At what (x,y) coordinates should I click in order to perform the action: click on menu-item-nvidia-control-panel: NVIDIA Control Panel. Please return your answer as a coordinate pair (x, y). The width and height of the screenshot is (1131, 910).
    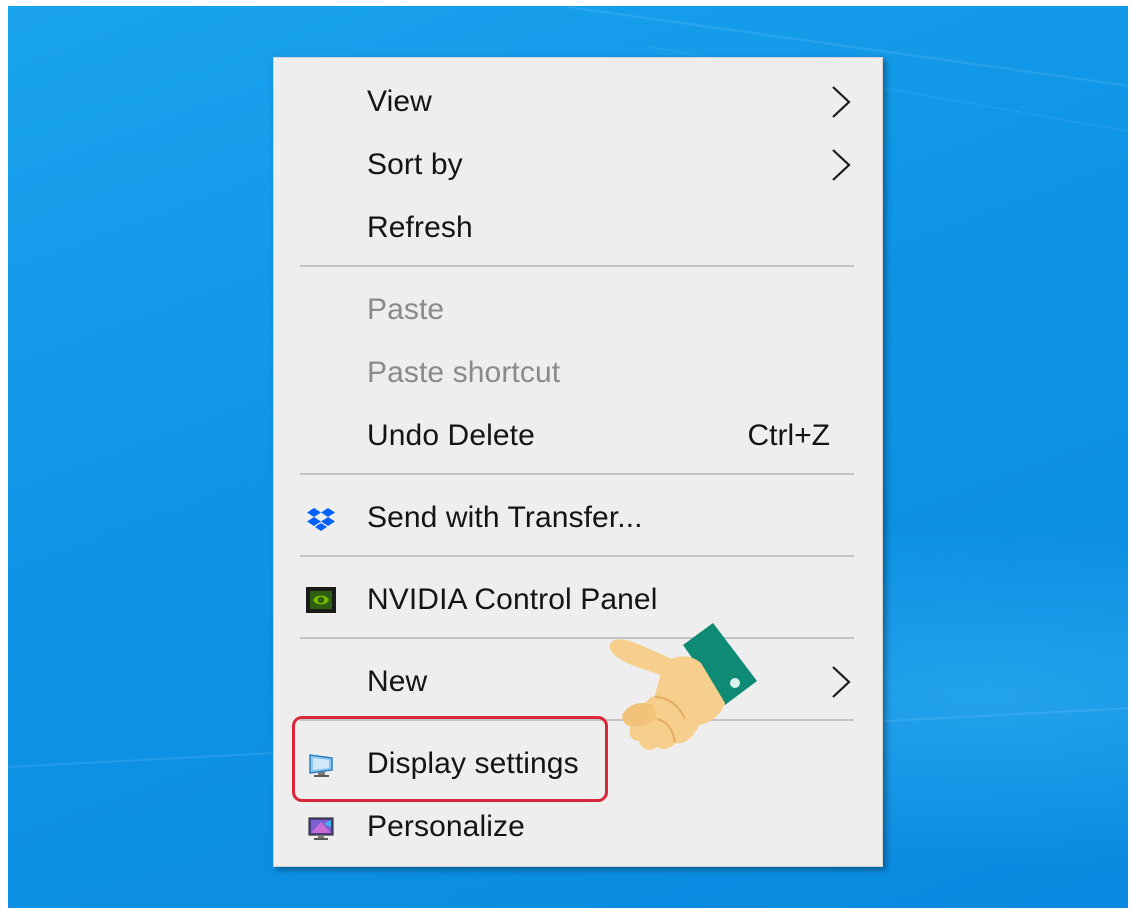
    Looking at the image, I should click on (578, 600).